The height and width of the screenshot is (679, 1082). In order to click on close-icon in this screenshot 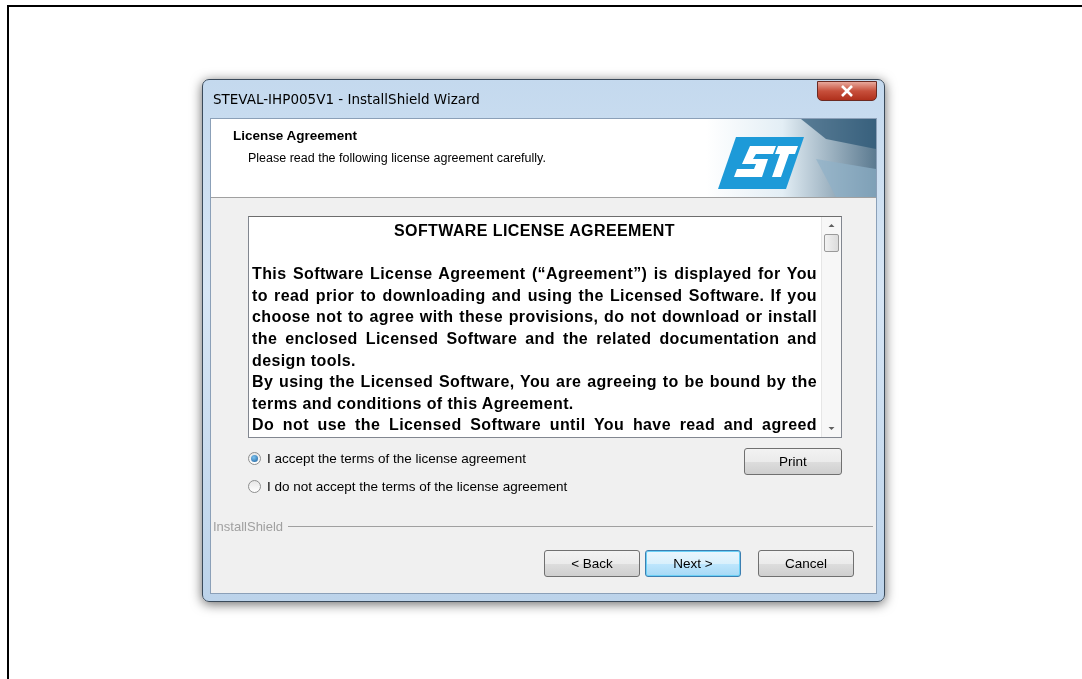, I will do `click(847, 91)`.